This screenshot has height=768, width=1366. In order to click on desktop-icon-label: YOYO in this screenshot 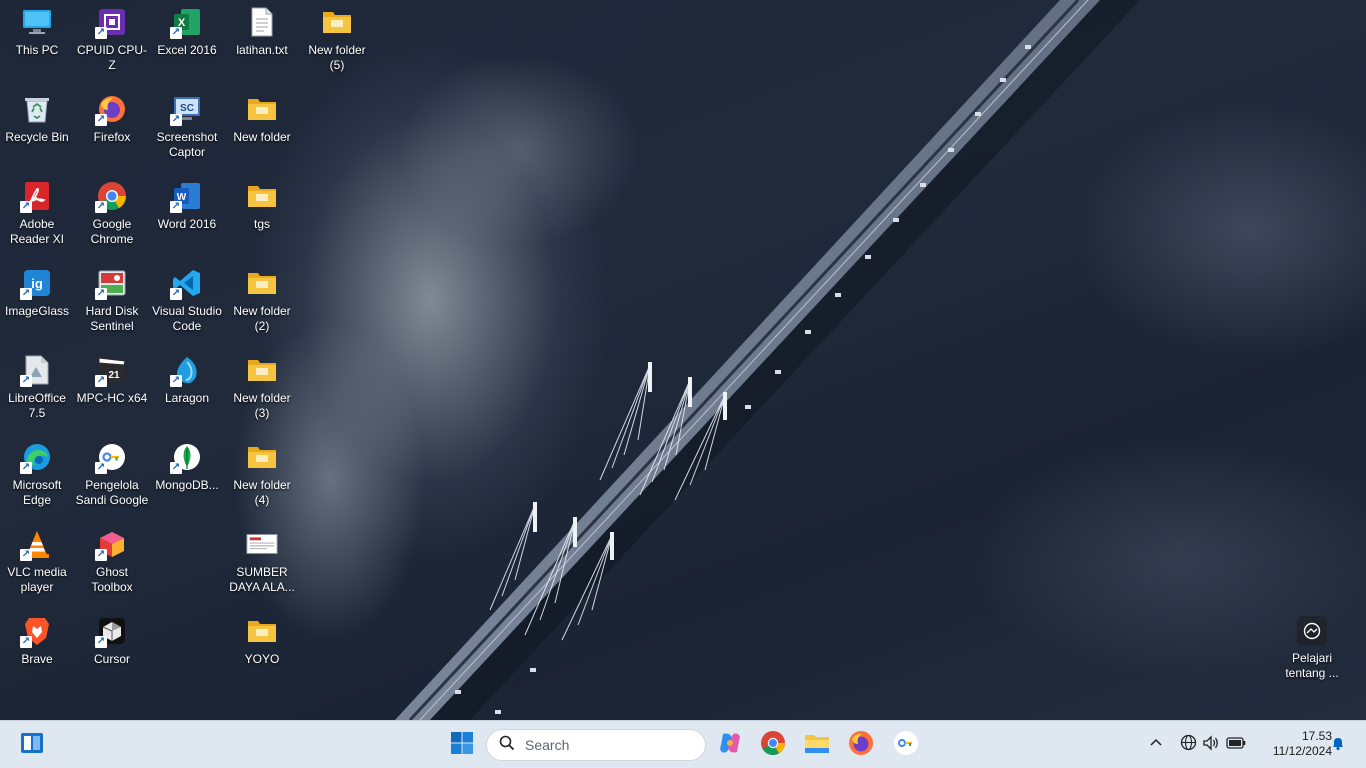, I will do `click(262, 659)`.